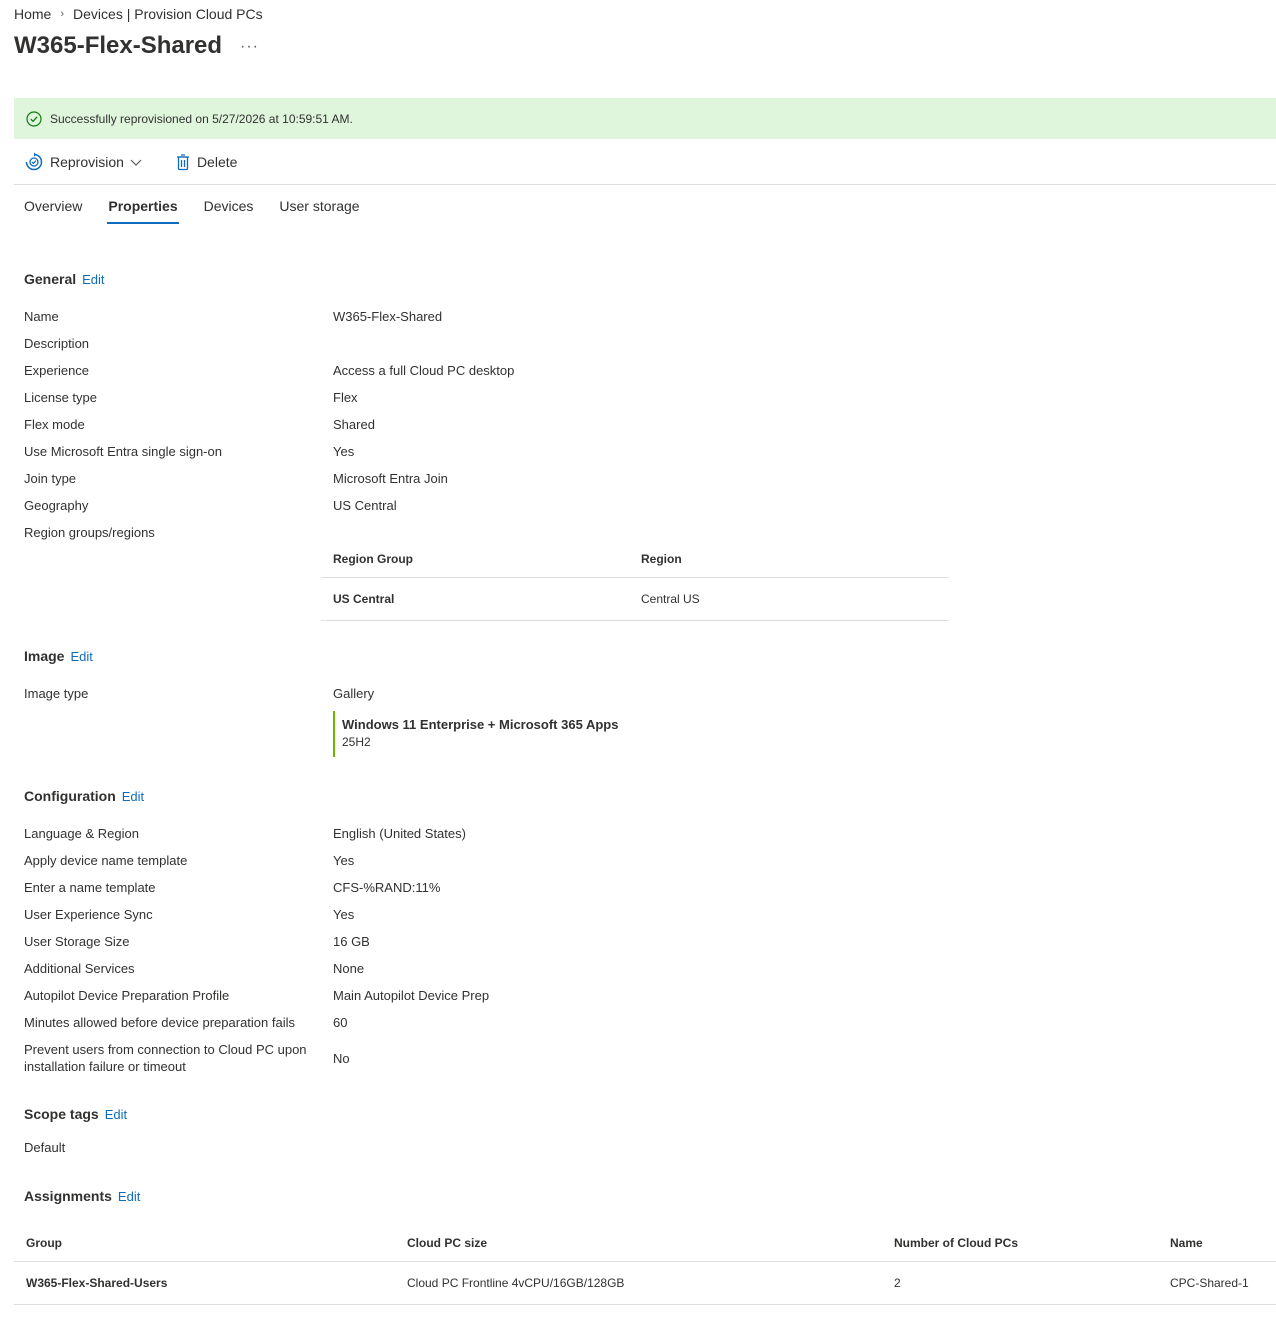  What do you see at coordinates (57, 343) in the screenshot?
I see `field-label: Description` at bounding box center [57, 343].